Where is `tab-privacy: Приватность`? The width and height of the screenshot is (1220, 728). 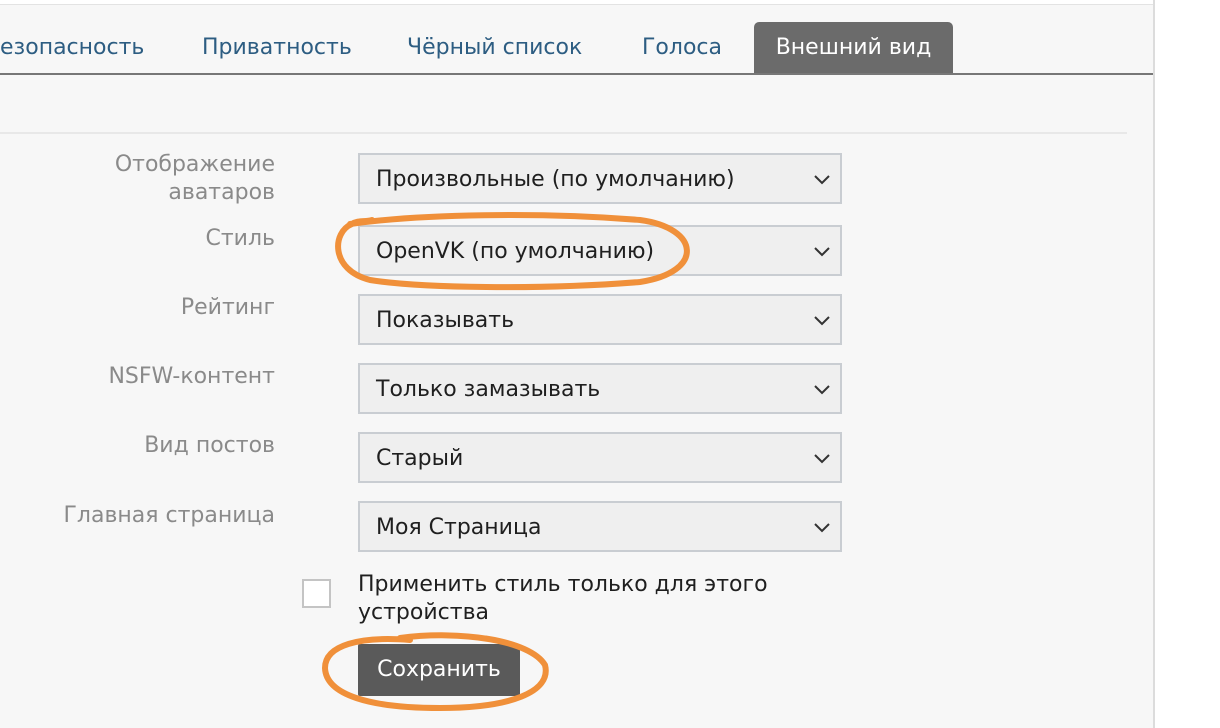
tab-privacy: Приватность is located at coordinates (277, 48).